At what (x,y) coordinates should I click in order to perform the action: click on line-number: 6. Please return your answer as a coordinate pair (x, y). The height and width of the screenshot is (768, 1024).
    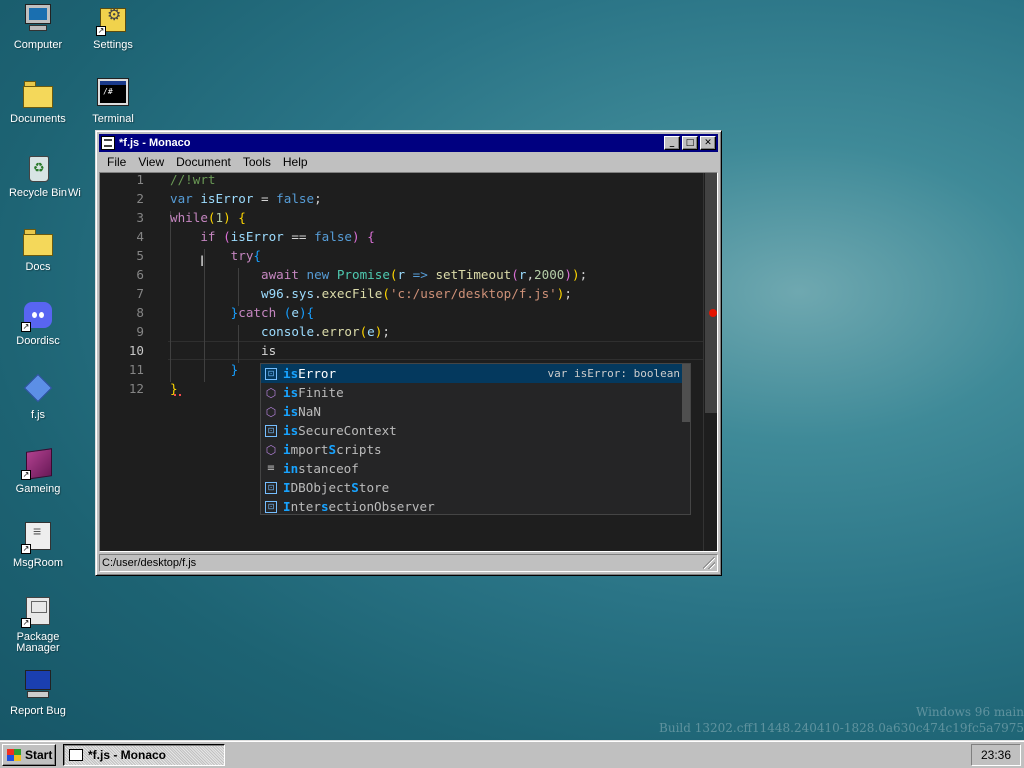
    Looking at the image, I should click on (140, 274).